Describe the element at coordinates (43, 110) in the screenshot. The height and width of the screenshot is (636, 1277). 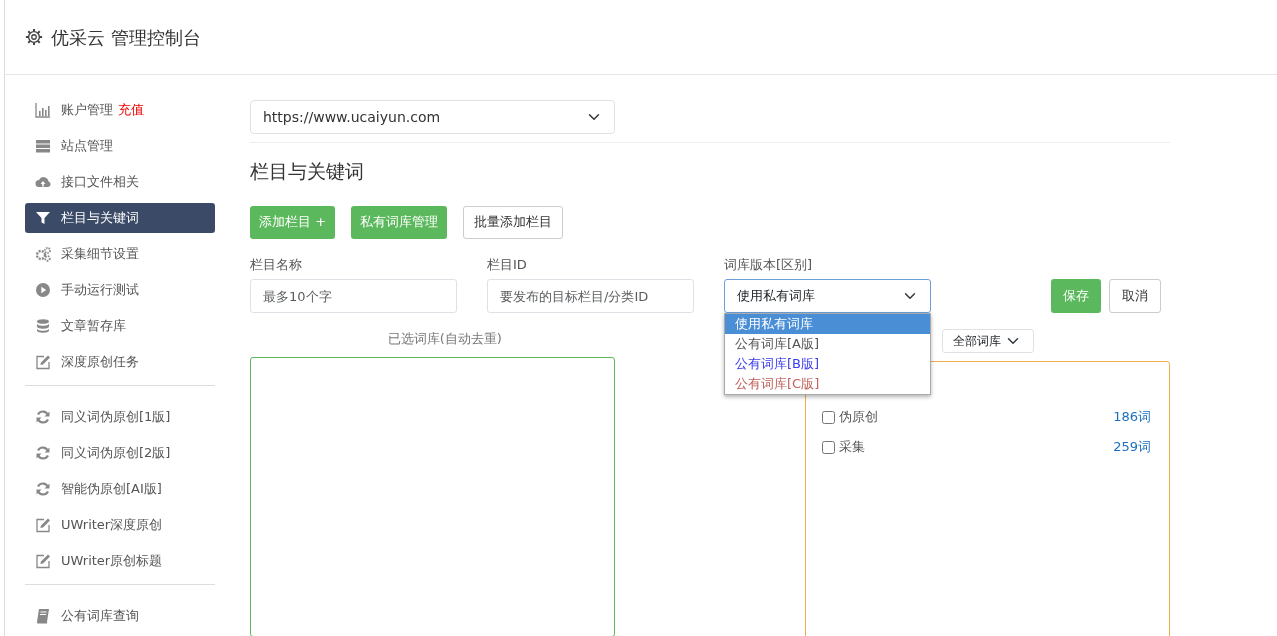
I see `bar-chart-icon` at that location.